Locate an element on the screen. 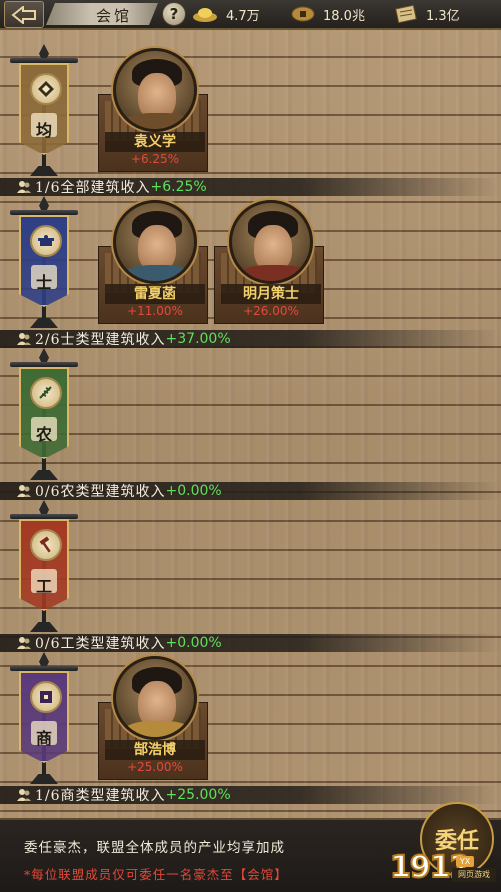  banner-flag-trade: 商 is located at coordinates (44, 722).